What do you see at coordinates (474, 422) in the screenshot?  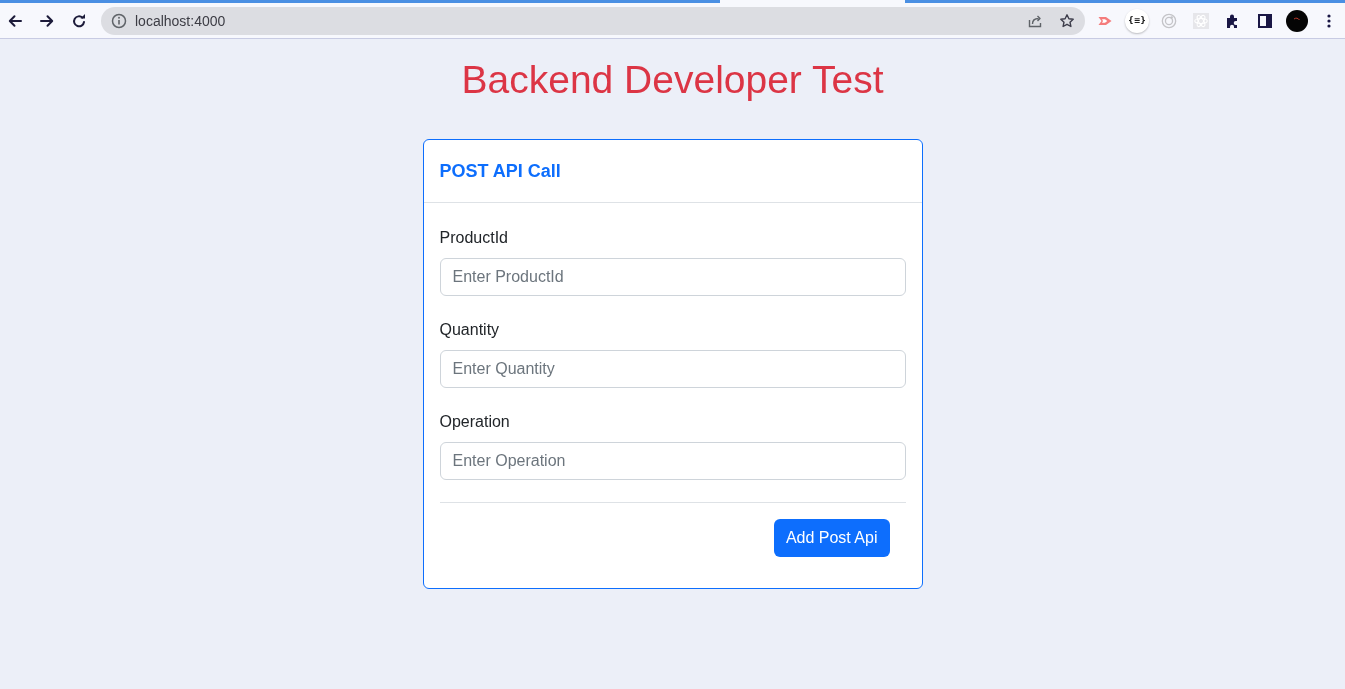 I see `field-label: Operation` at bounding box center [474, 422].